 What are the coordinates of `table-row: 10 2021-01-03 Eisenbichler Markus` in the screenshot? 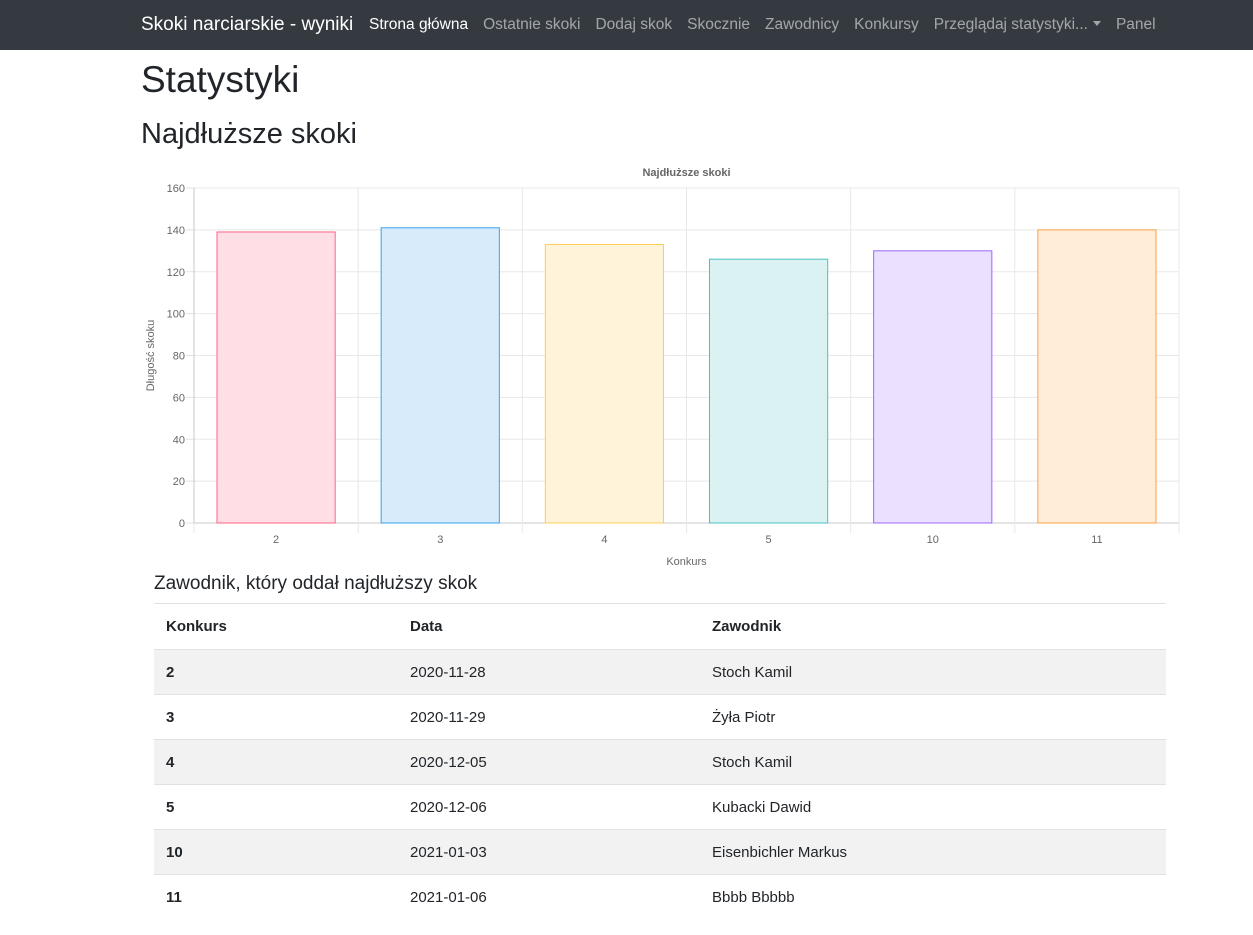 It's located at (660, 852).